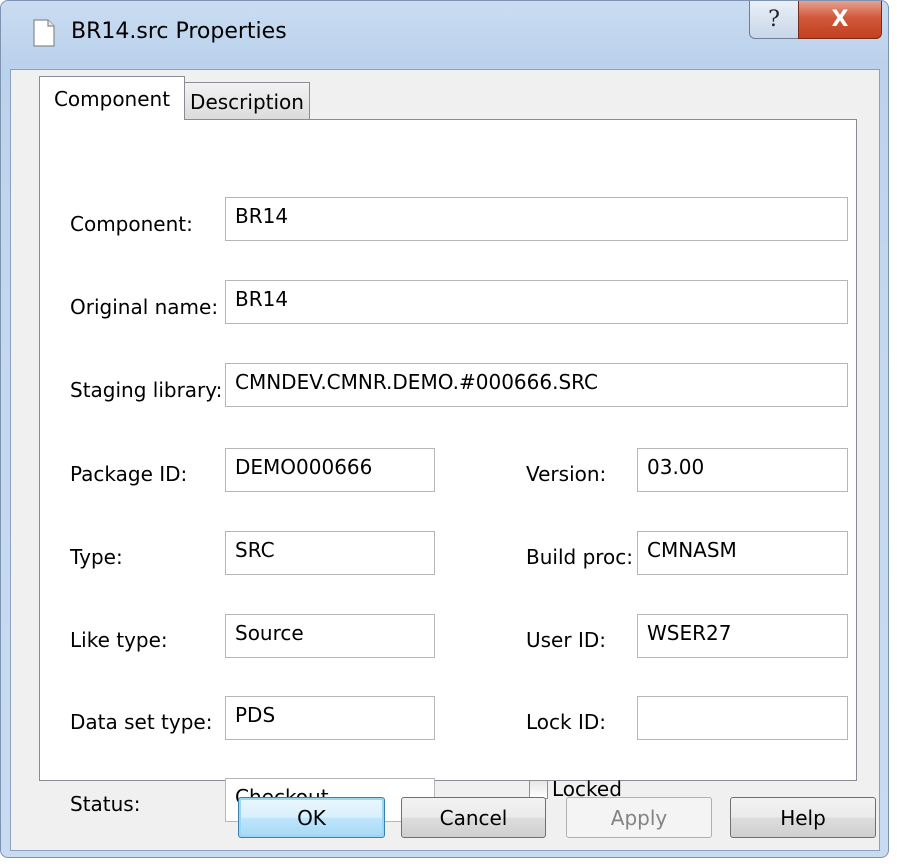 The height and width of the screenshot is (864, 897). I want to click on data-set-type-field: PDS, so click(330, 718).